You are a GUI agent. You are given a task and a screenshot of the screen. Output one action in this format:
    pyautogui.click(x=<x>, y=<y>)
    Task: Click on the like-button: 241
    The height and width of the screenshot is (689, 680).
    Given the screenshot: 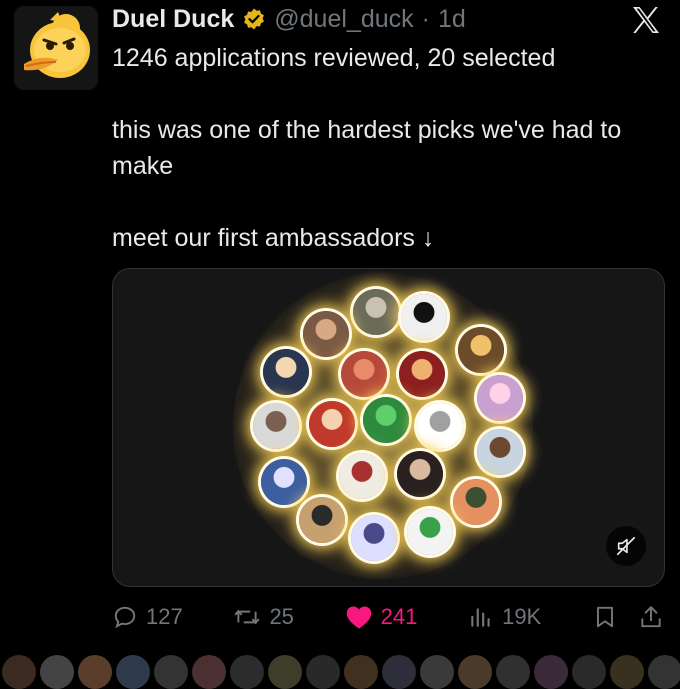 What is the action you would take?
    pyautogui.click(x=381, y=617)
    